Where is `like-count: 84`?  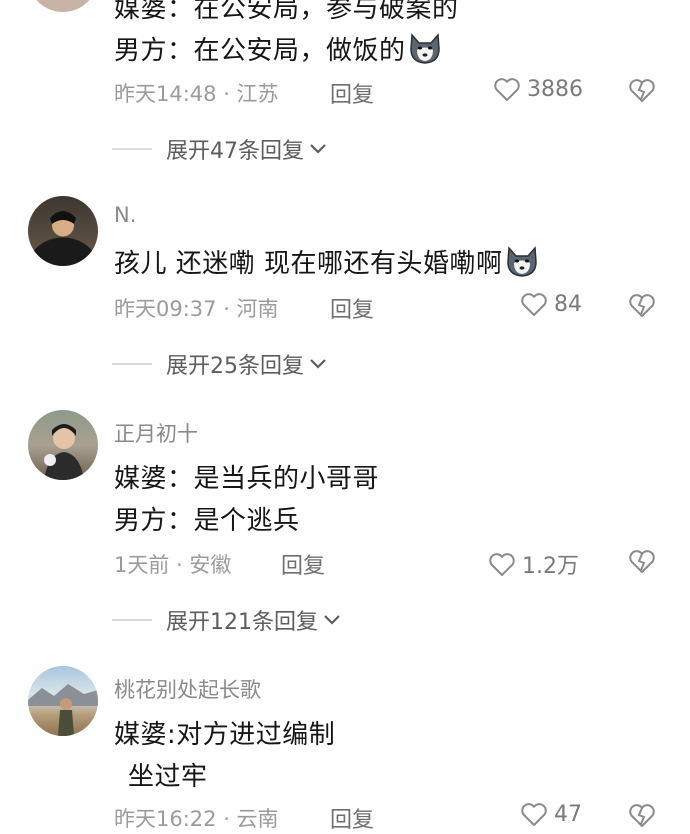
like-count: 84 is located at coordinates (568, 304).